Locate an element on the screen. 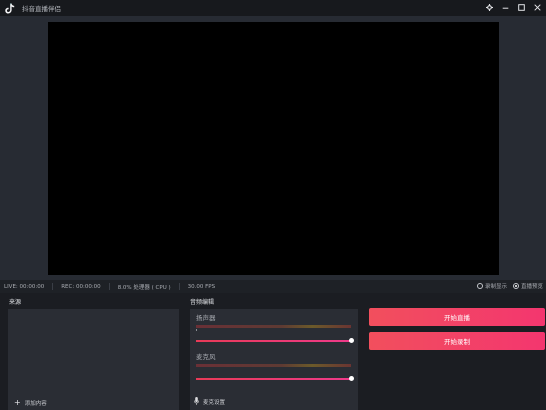  radio-record-display: 录制显示 is located at coordinates (491, 286).